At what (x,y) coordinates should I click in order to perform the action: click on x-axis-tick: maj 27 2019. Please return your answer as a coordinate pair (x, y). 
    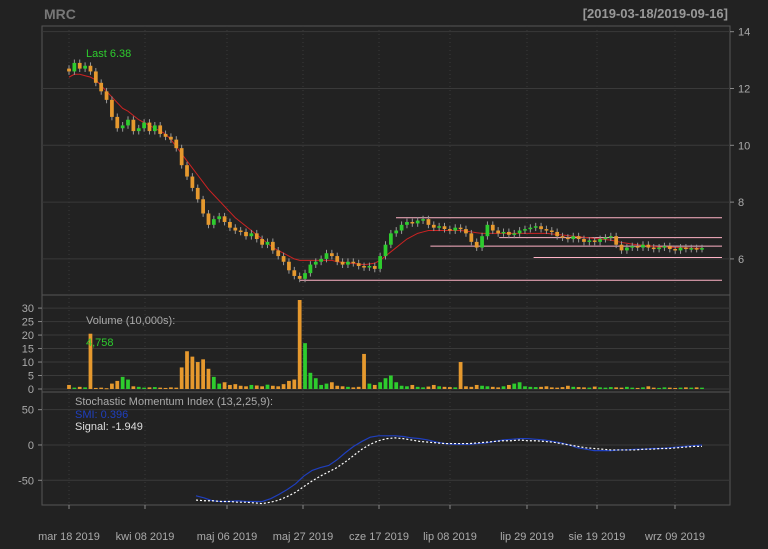
    Looking at the image, I should click on (303, 537).